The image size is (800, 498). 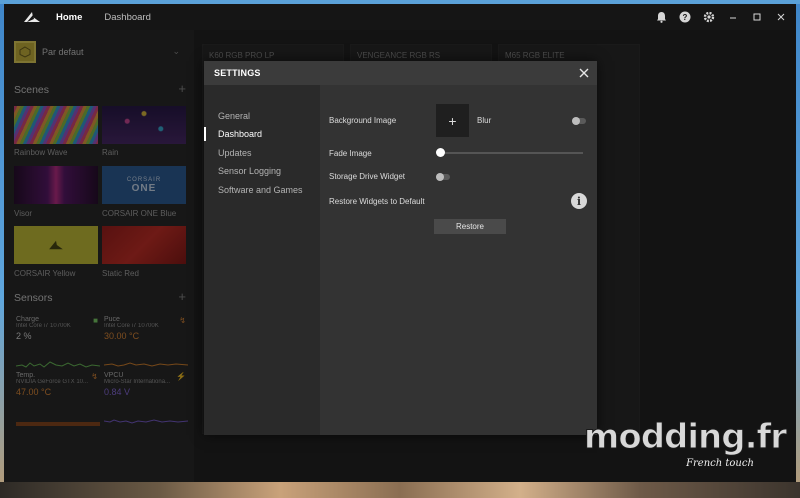 What do you see at coordinates (709, 17) in the screenshot?
I see `gear-icon` at bounding box center [709, 17].